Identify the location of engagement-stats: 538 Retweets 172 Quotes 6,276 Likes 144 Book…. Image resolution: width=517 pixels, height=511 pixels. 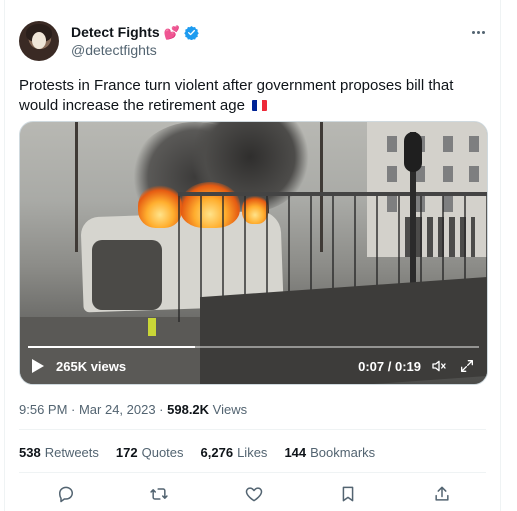
(197, 452).